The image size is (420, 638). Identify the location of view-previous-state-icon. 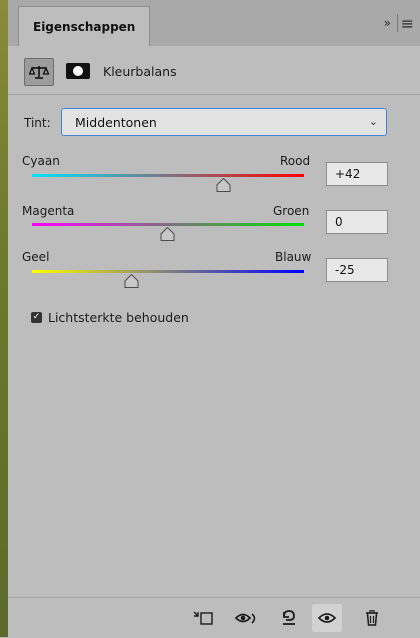
(247, 618).